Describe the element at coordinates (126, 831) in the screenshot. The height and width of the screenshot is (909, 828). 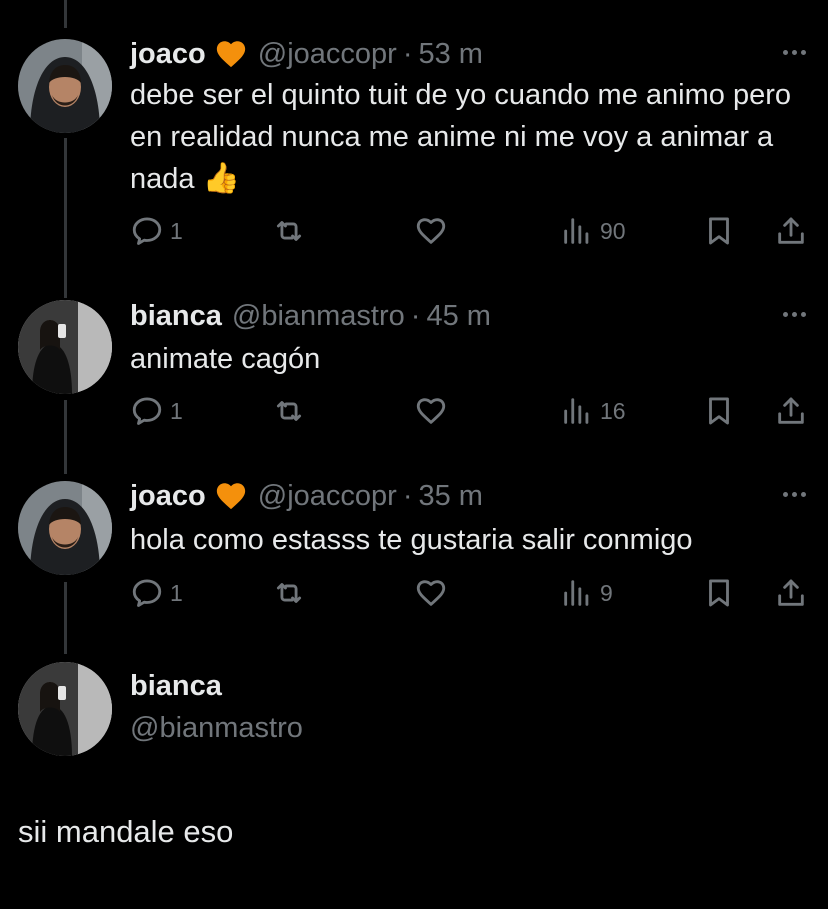
I see `tweet-text: sii mandale eso` at that location.